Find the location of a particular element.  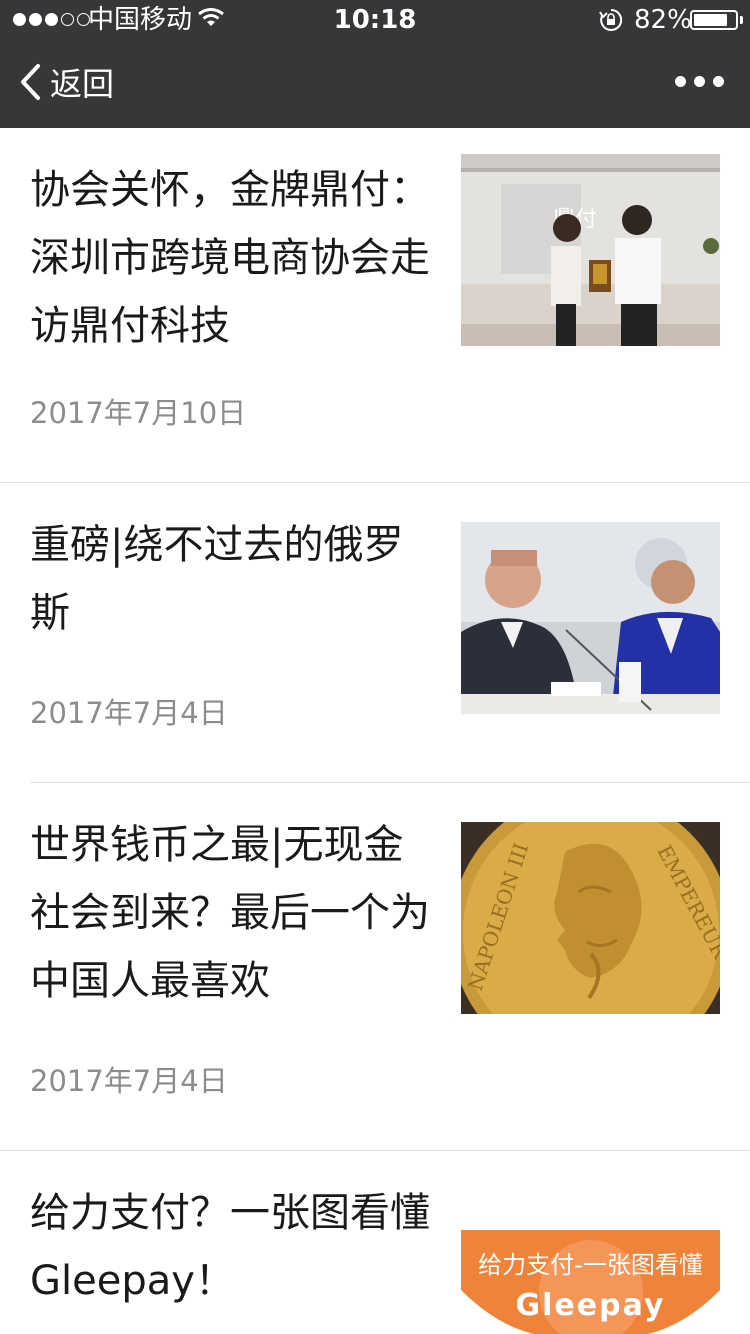

article-item: 给力支付？一张图看懂Gleepay！ 给力支付-一张图看懂 Gleepay is located at coordinates (375, 1242).